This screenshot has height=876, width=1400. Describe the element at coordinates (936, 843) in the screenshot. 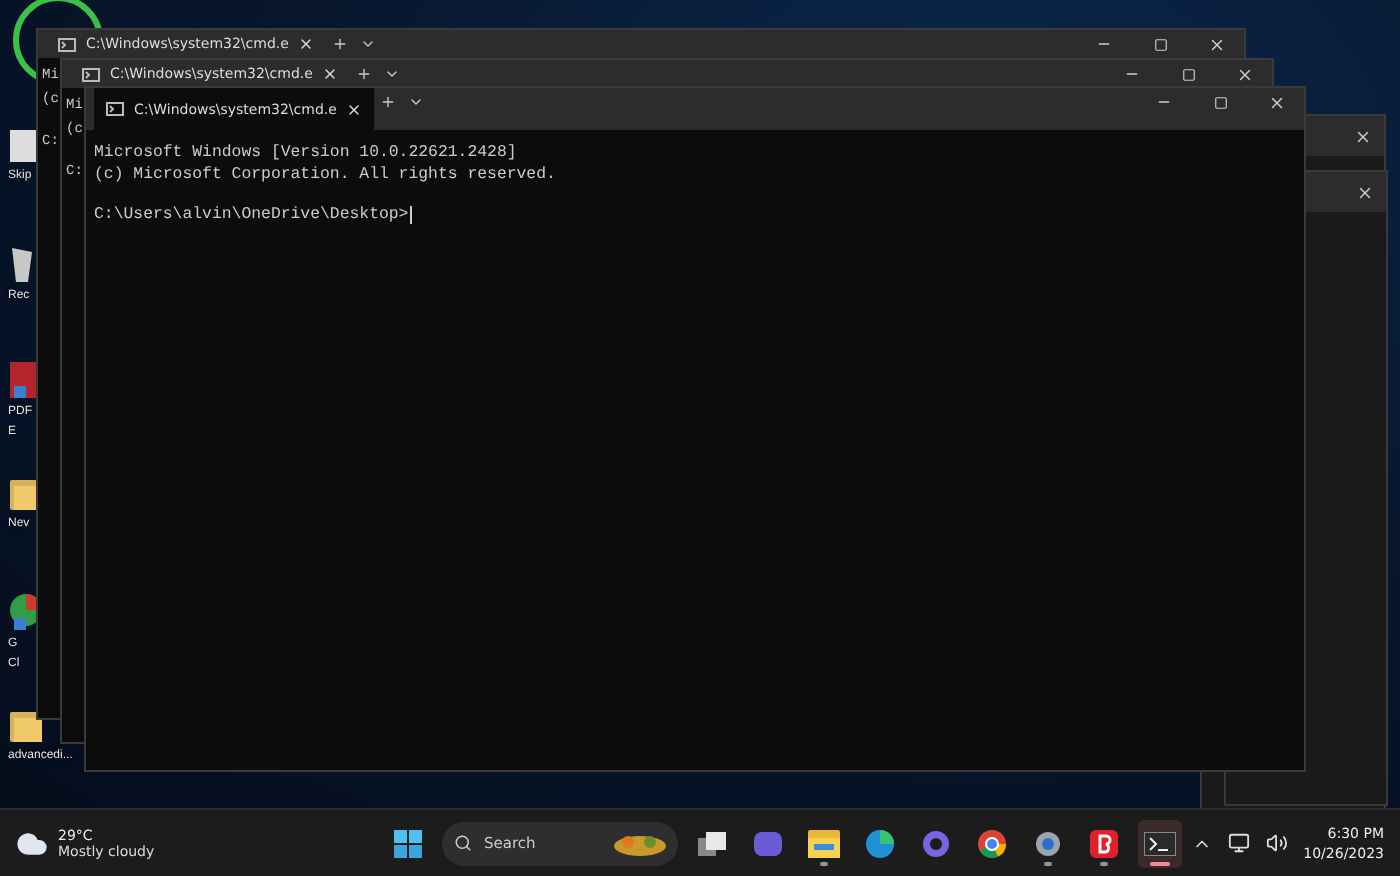

I see `swirl-app-icon` at that location.